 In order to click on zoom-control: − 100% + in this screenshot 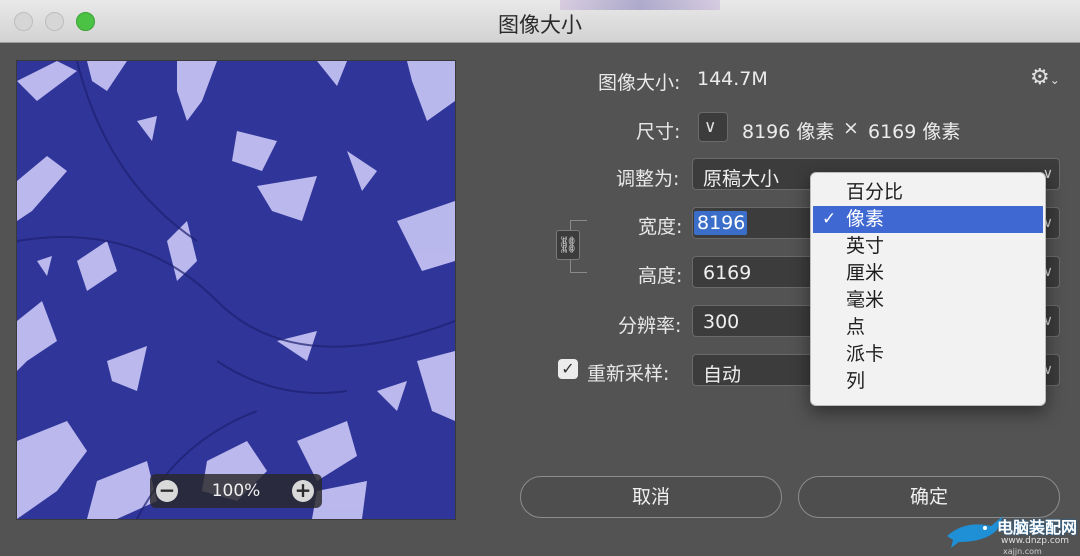, I will do `click(236, 491)`.